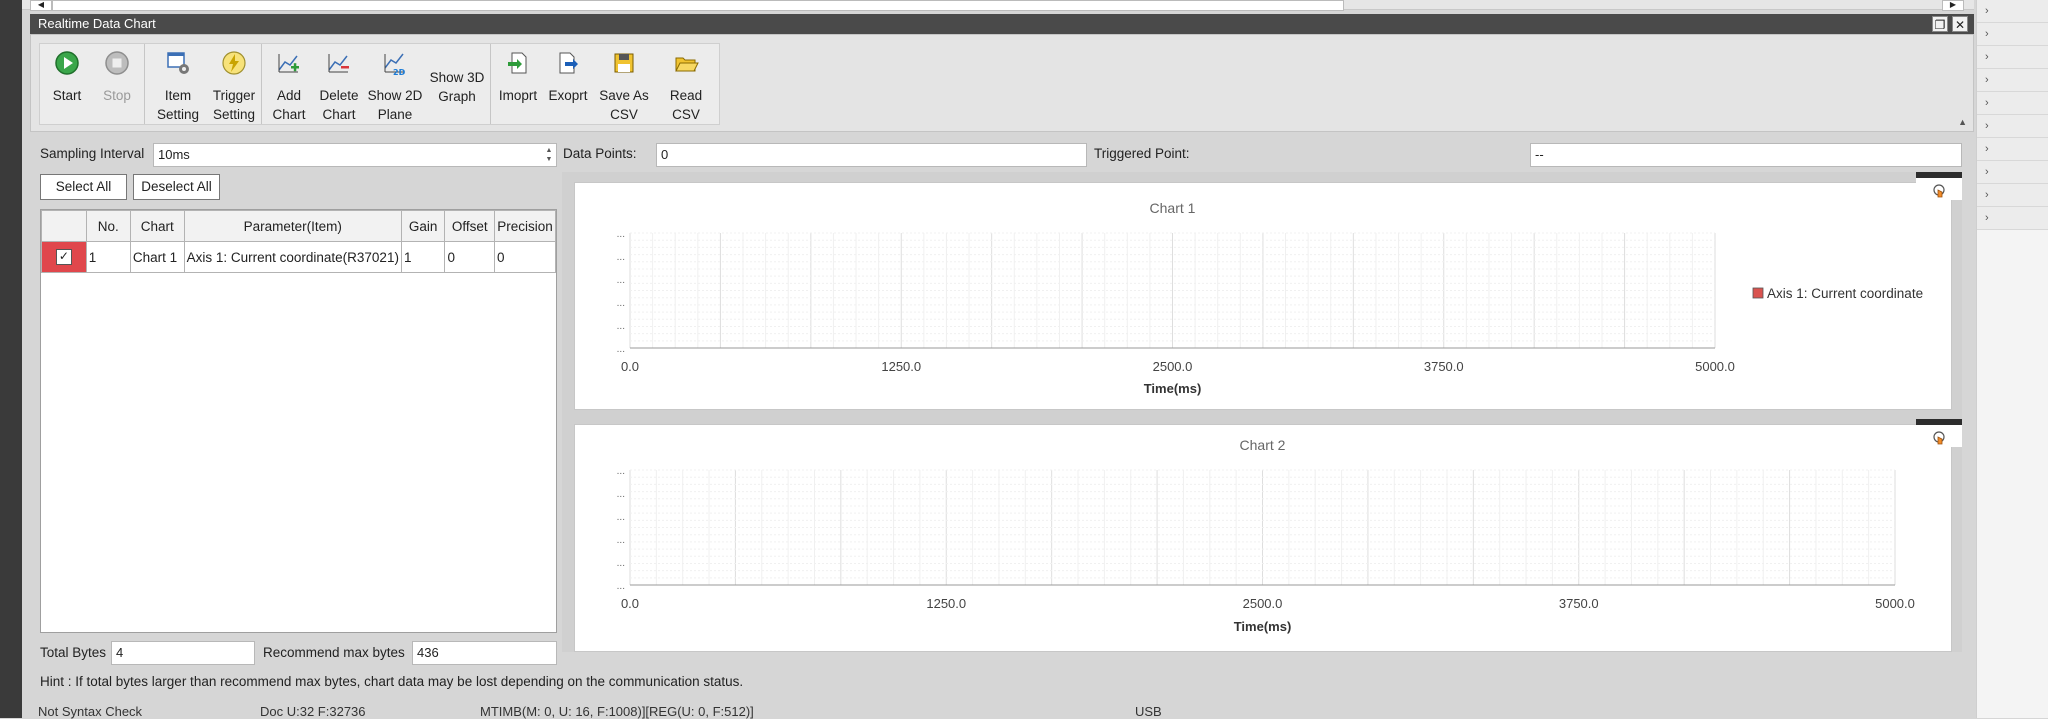  I want to click on deselect-all-button: Deselect All, so click(176, 187).